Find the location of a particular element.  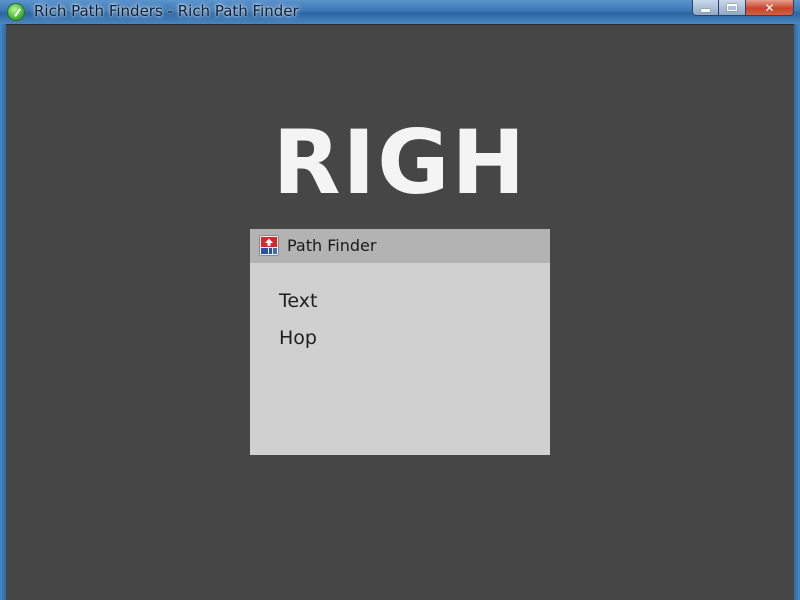

minimize-button is located at coordinates (705, 8).